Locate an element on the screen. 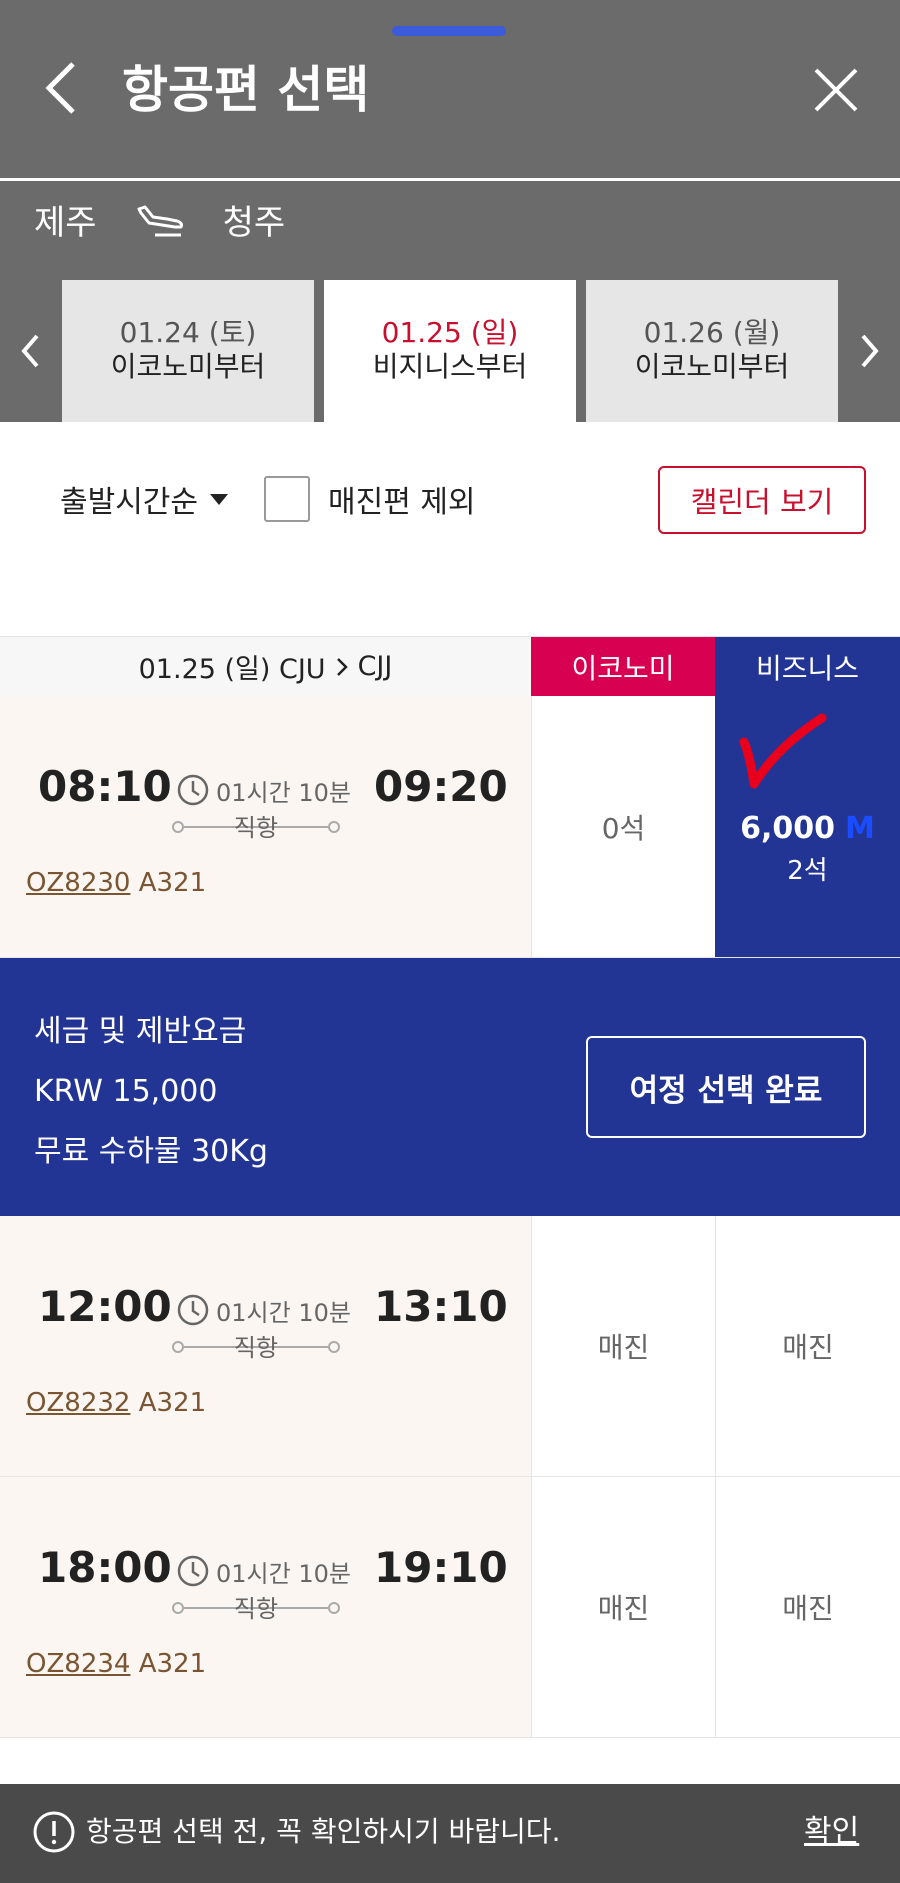 This screenshot has height=1883, width=900. flight-info: 12:00 01시간 10분 직항 13:10 OZ8232 A321 is located at coordinates (265, 1346).